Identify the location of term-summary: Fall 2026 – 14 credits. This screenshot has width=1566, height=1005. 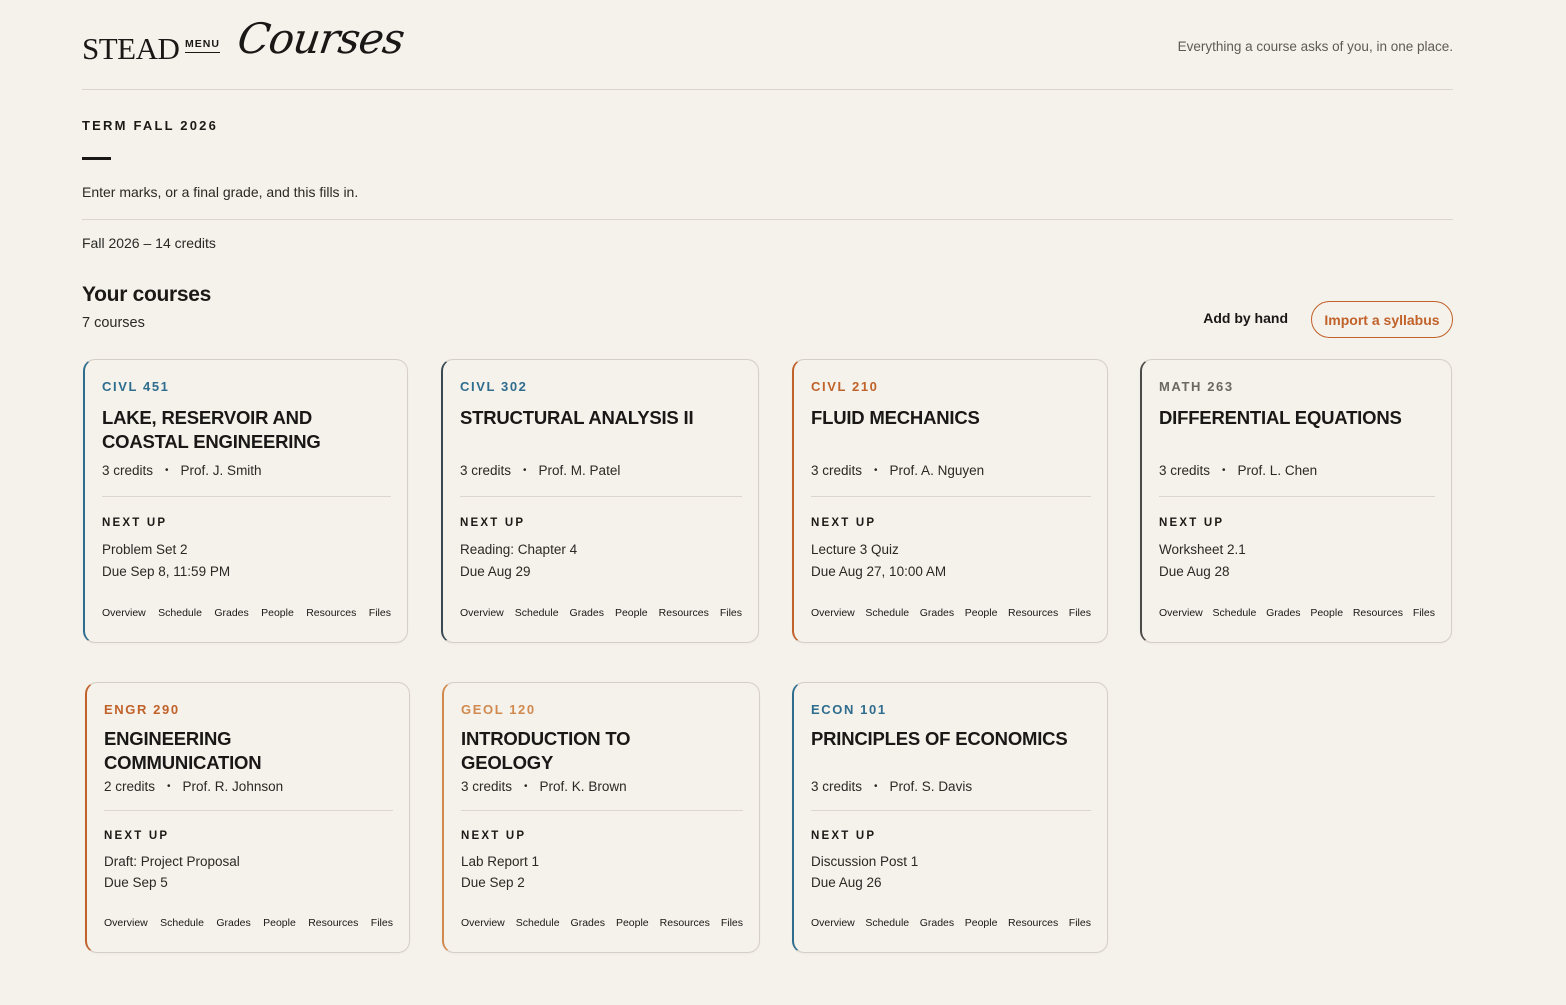
(149, 243).